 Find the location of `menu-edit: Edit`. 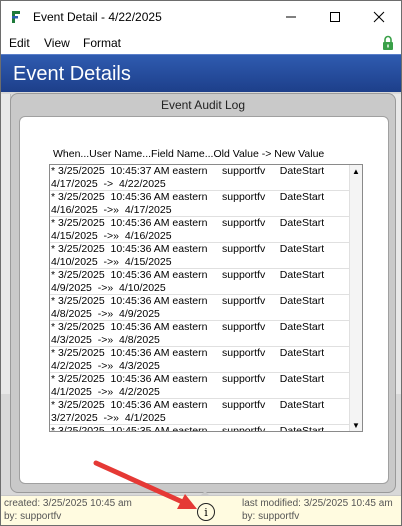

menu-edit: Edit is located at coordinates (19, 43).